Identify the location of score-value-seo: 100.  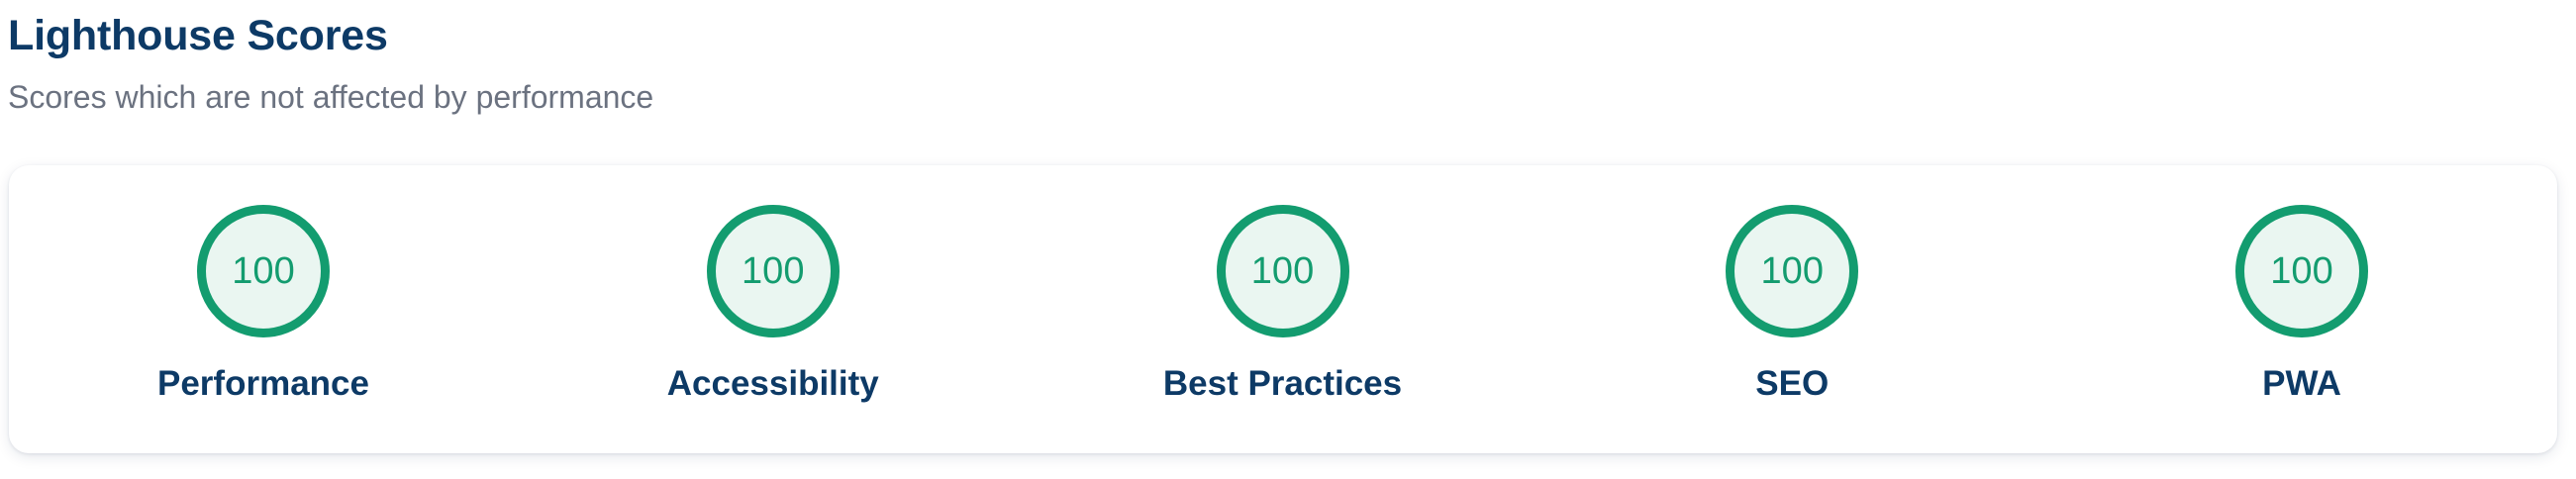
(1792, 271).